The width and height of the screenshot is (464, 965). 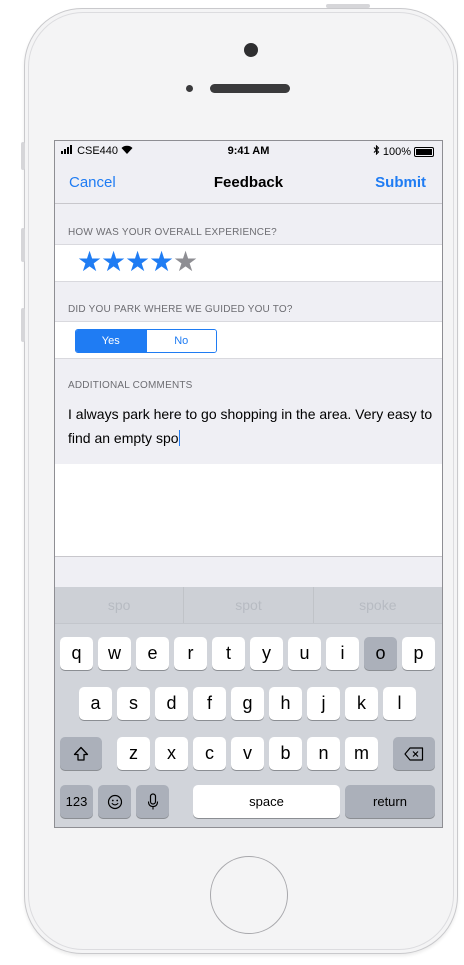 What do you see at coordinates (130, 385) in the screenshot?
I see `comments-header-label: ADDITIONAL COMMENTS` at bounding box center [130, 385].